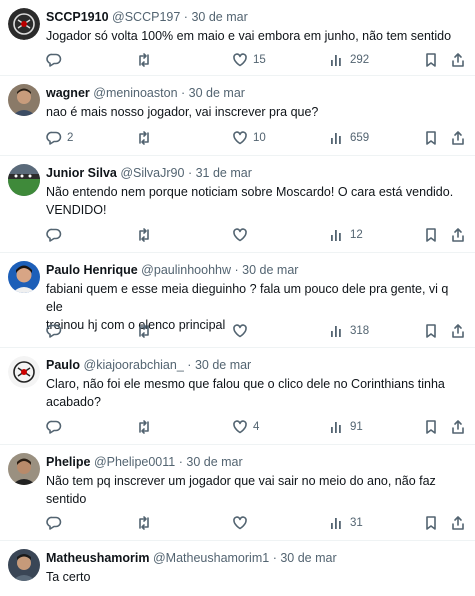 The height and width of the screenshot is (596, 475). Describe the element at coordinates (68, 577) in the screenshot. I see `reply-text: Ta certo` at that location.